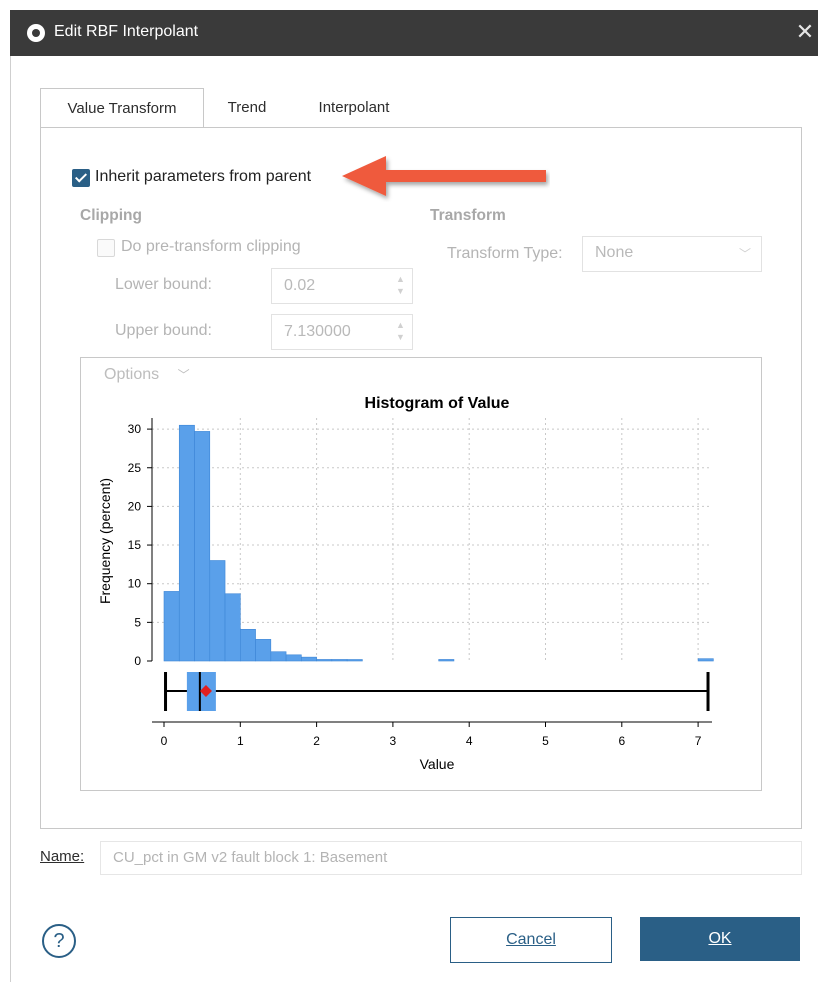 The image size is (818, 982). Describe the element at coordinates (451, 858) in the screenshot. I see `name-field: CU_pct in GM v2 fault block 1: Basement` at that location.